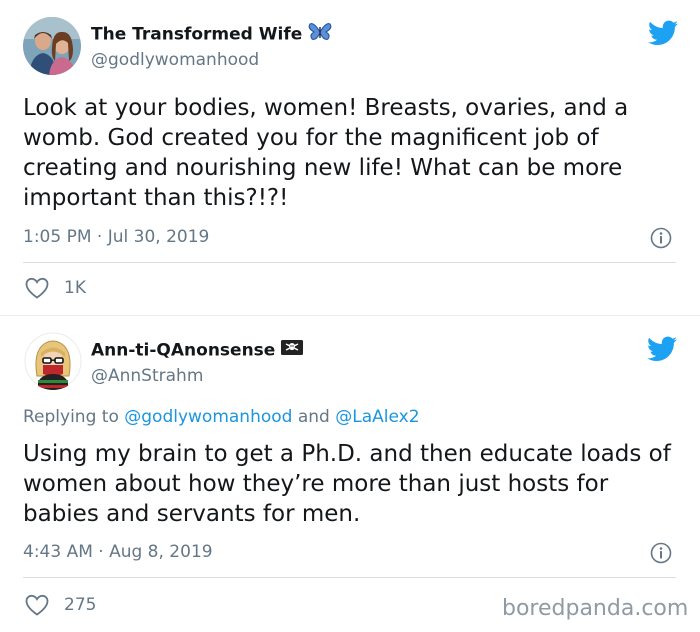 Image resolution: width=700 pixels, height=632 pixels. Describe the element at coordinates (197, 350) in the screenshot. I see `author-name: Ann-ti-QAnonsense` at that location.